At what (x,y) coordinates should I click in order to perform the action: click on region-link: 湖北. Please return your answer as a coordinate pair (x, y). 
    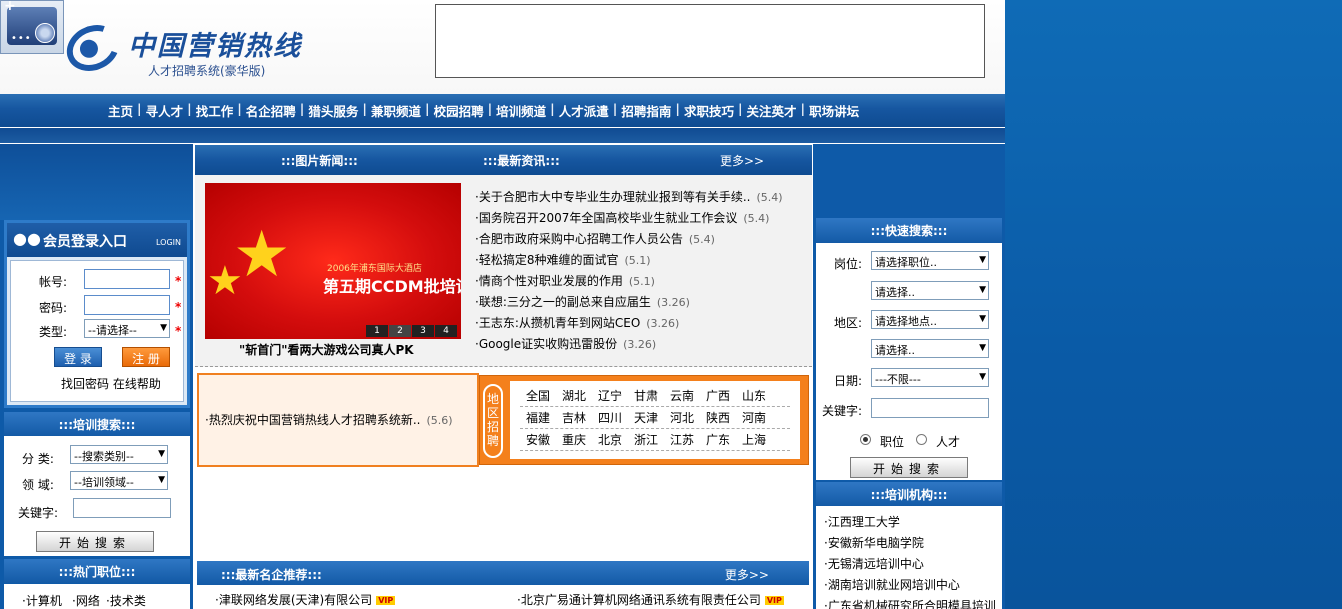
    Looking at the image, I should click on (574, 395).